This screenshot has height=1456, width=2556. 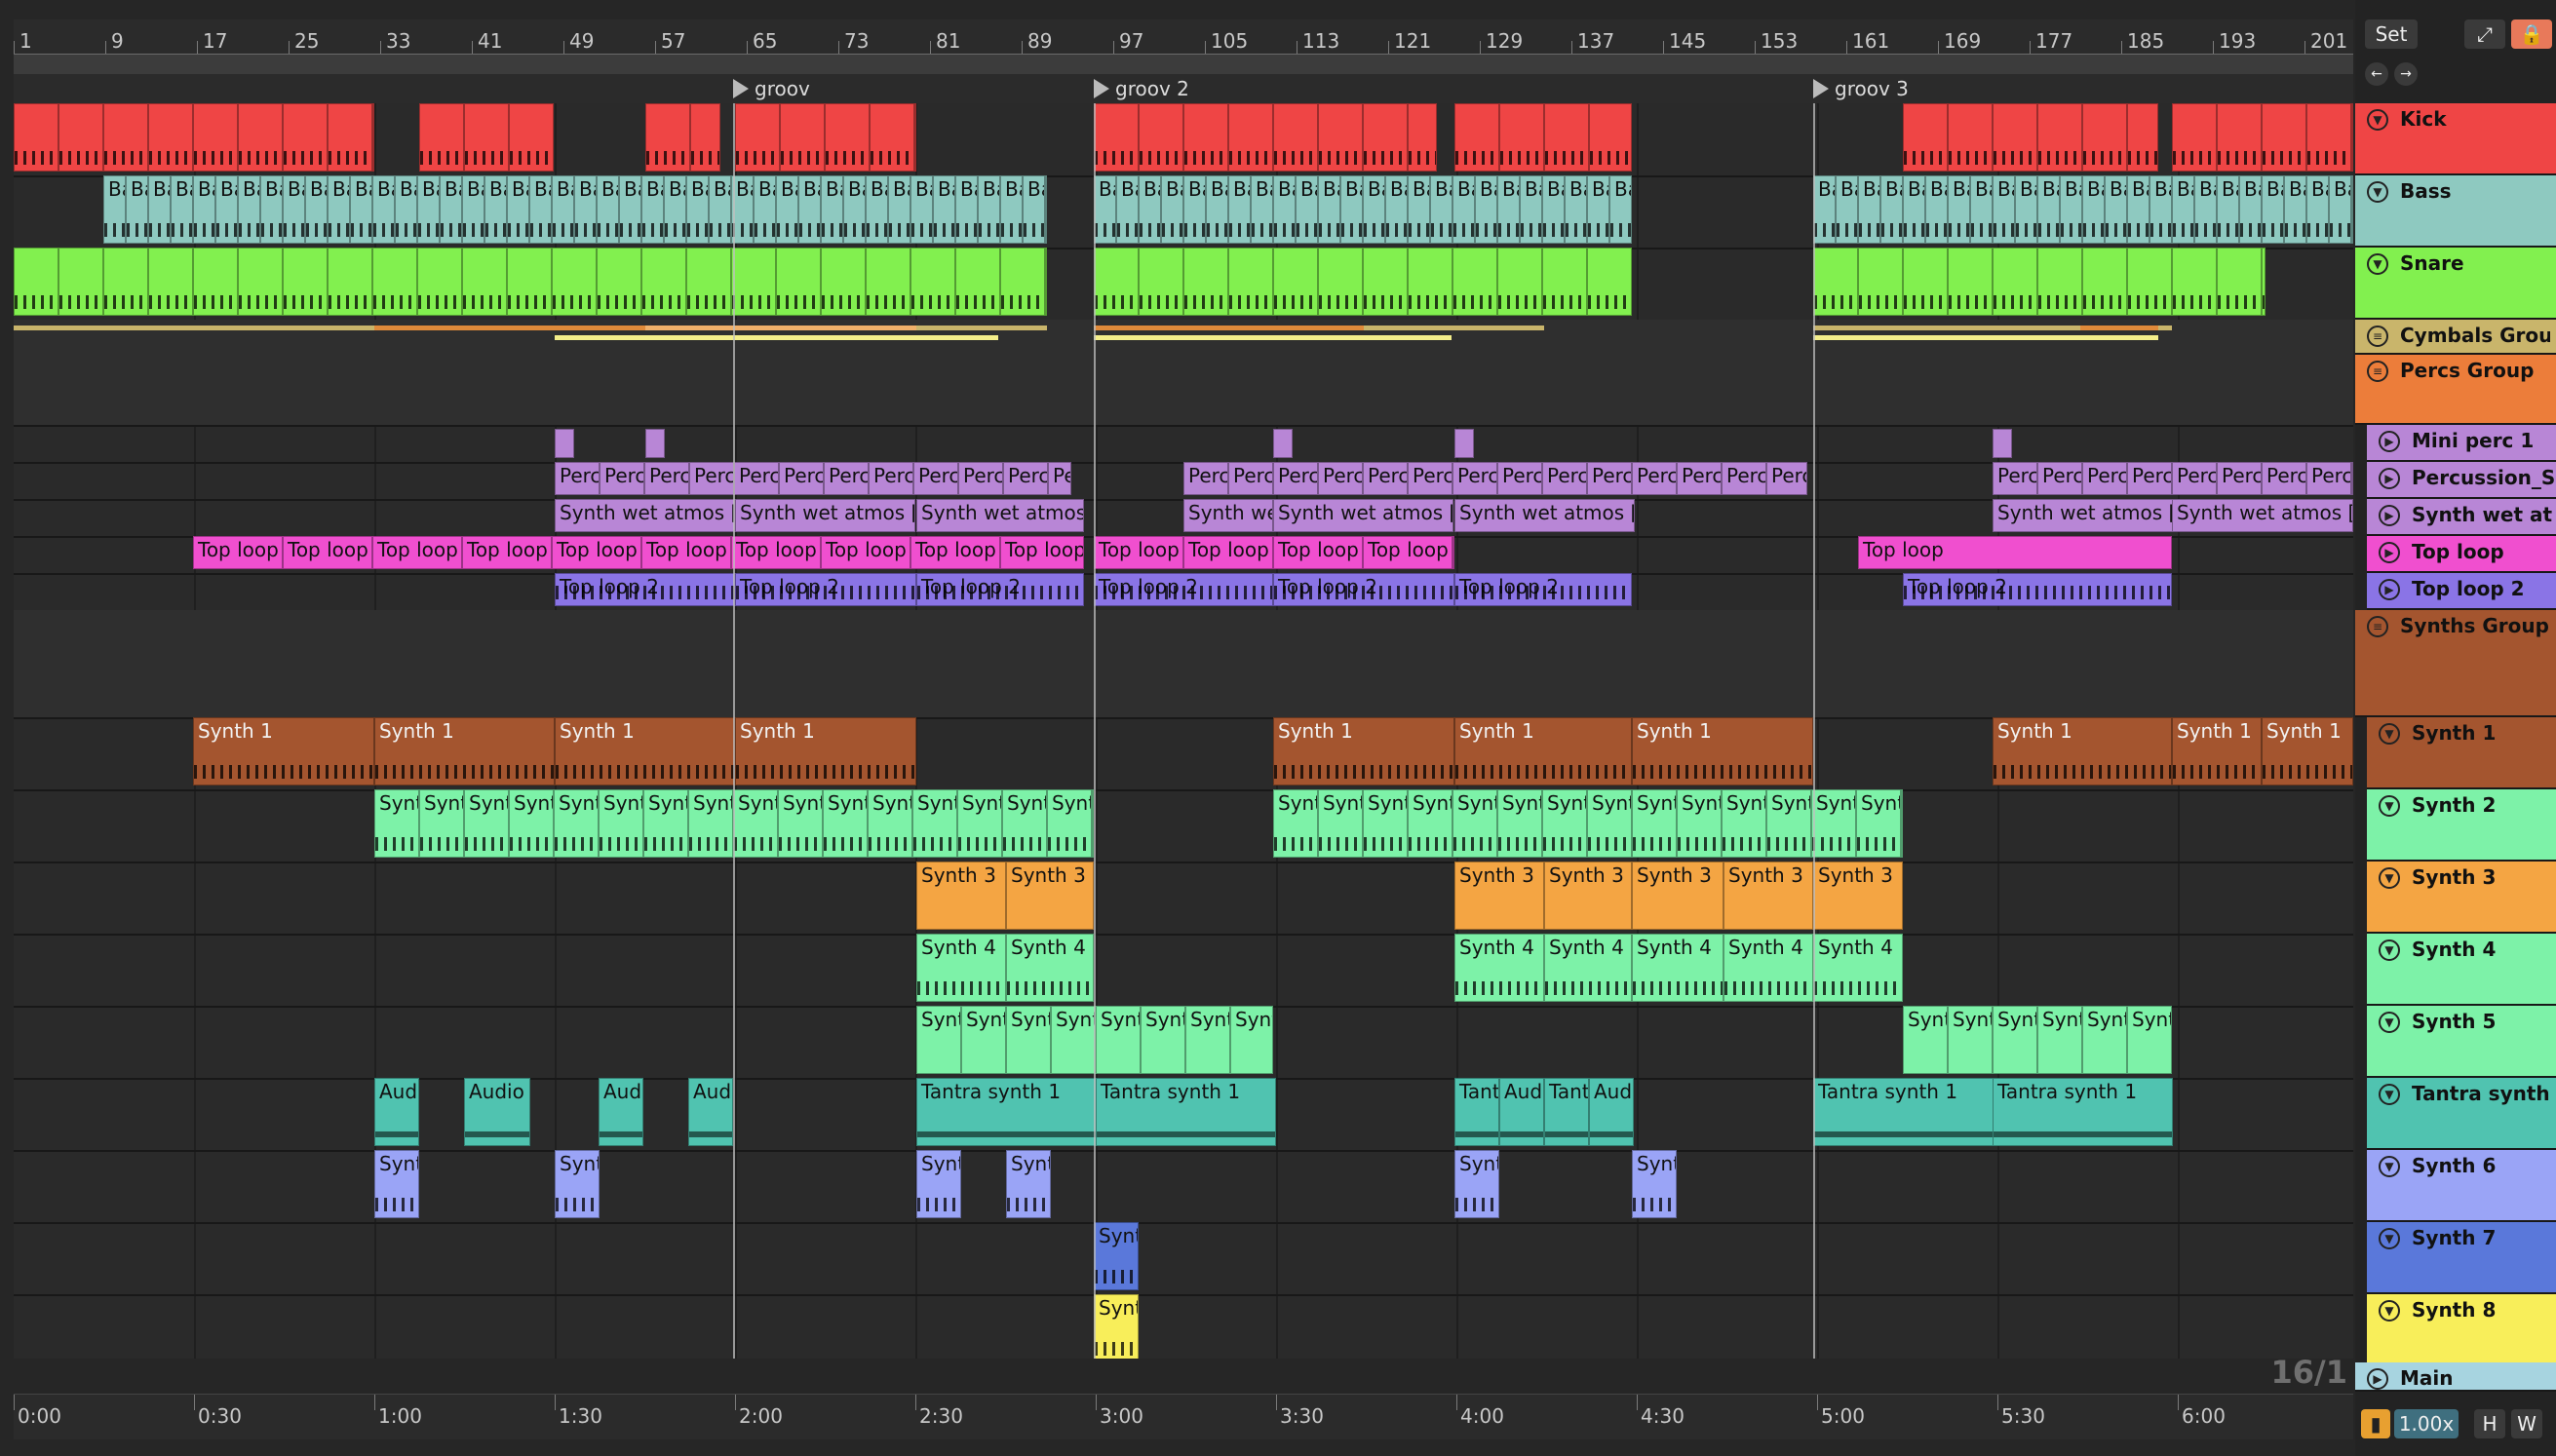 I want to click on track-header-synth-2: ▼ Synth 2, so click(x=2461, y=825).